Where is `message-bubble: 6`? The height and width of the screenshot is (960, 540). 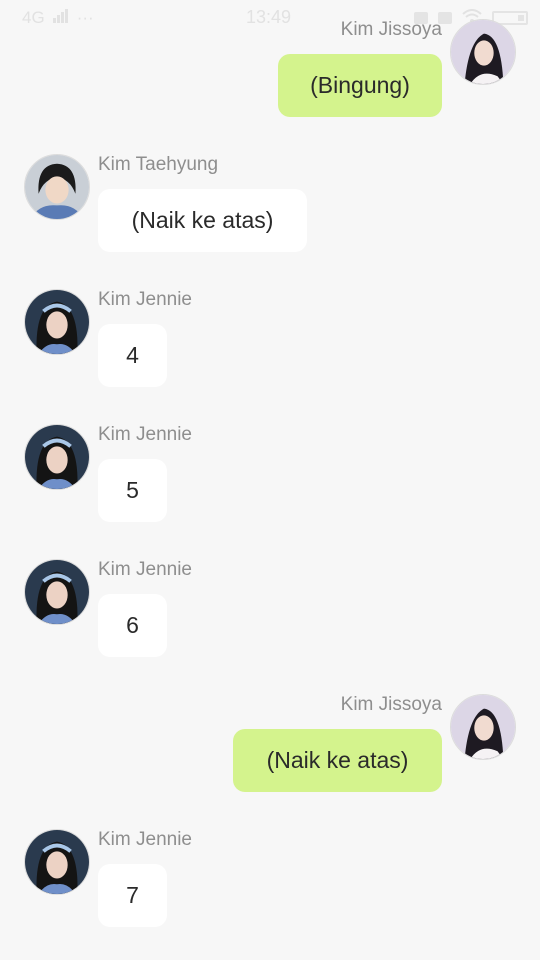
message-bubble: 6 is located at coordinates (132, 625).